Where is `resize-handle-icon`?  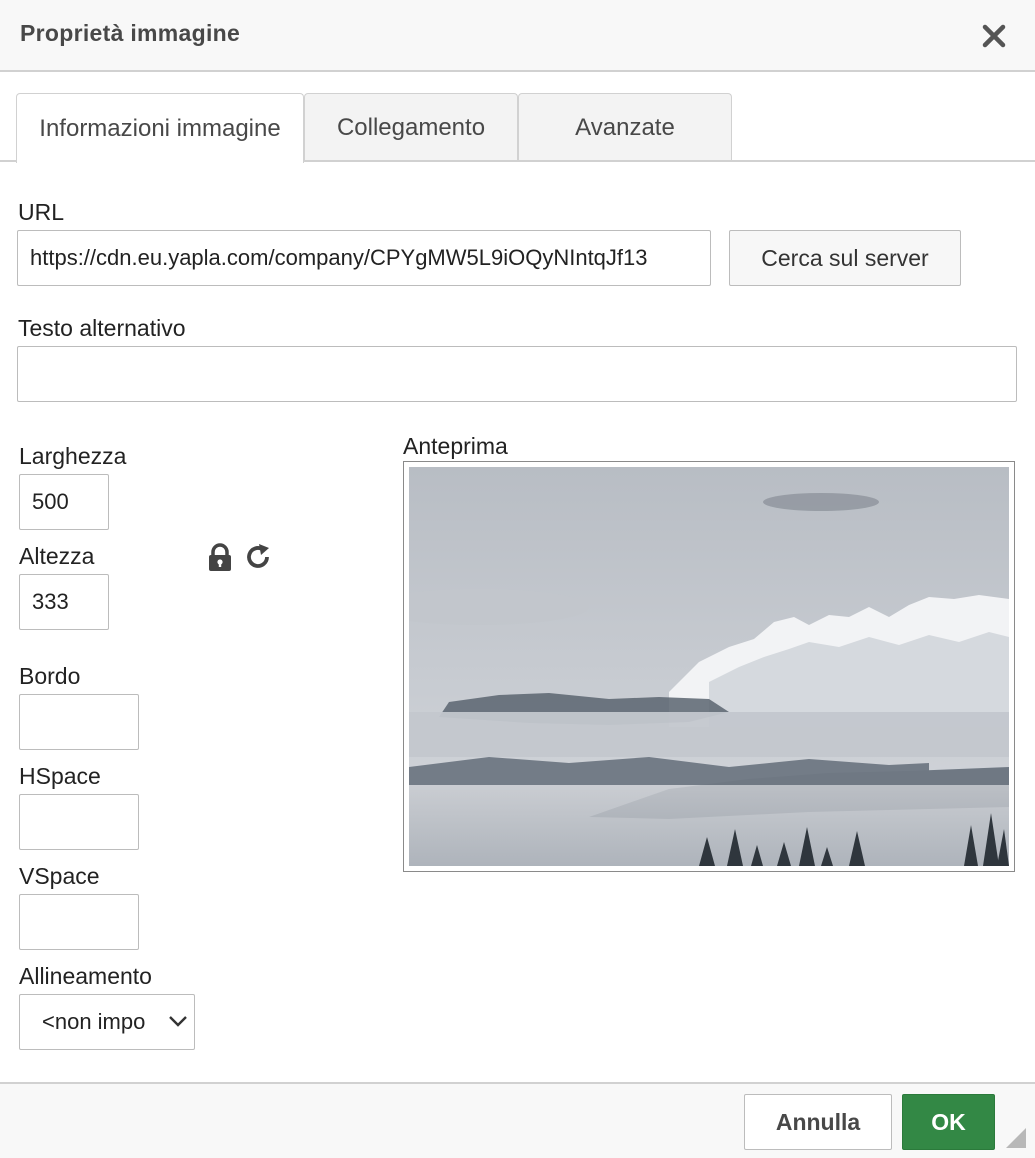
resize-handle-icon is located at coordinates (1016, 1138).